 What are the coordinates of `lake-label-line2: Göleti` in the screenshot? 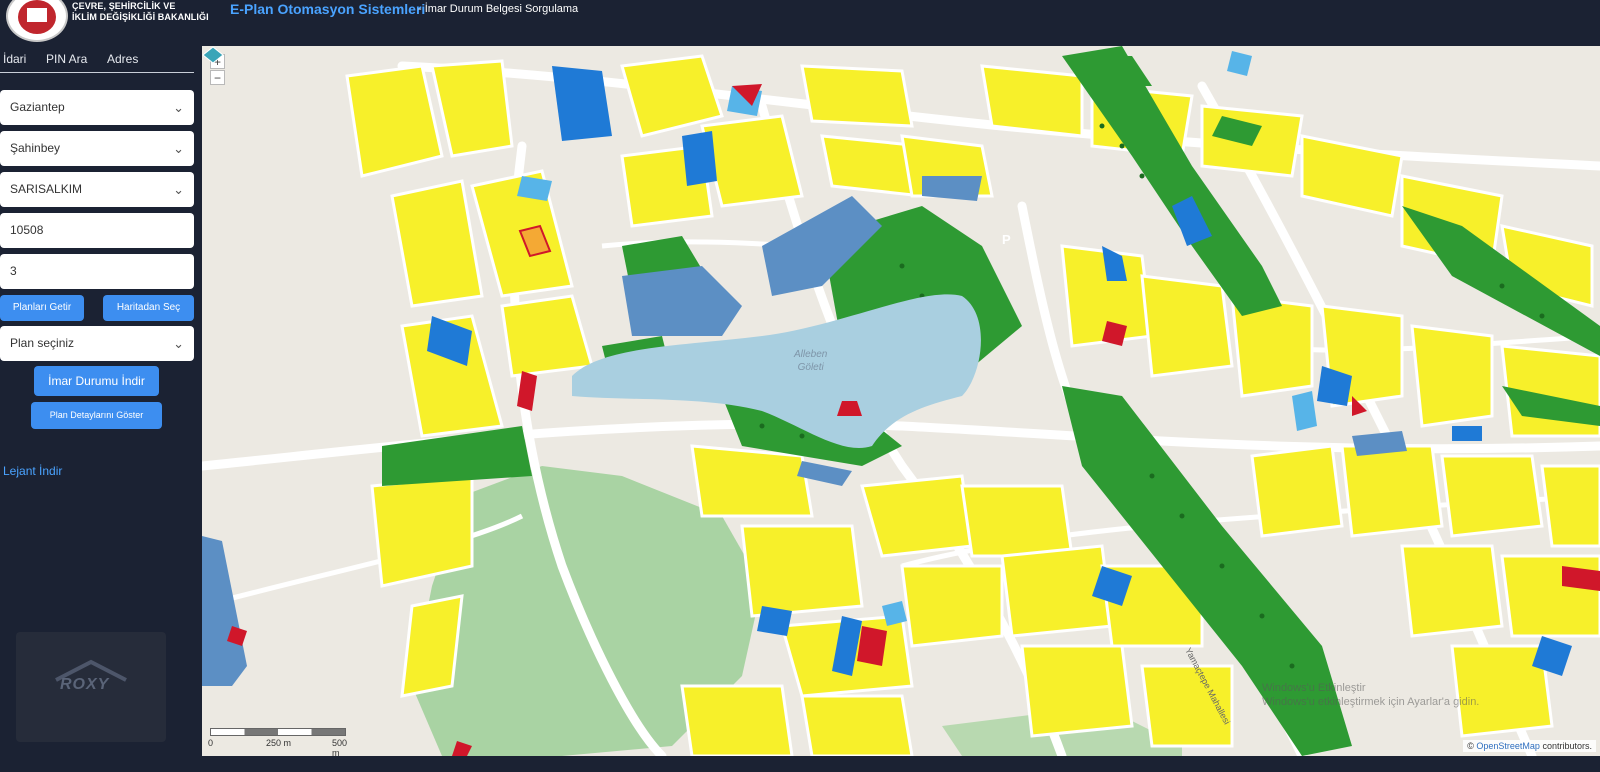 It's located at (810, 367).